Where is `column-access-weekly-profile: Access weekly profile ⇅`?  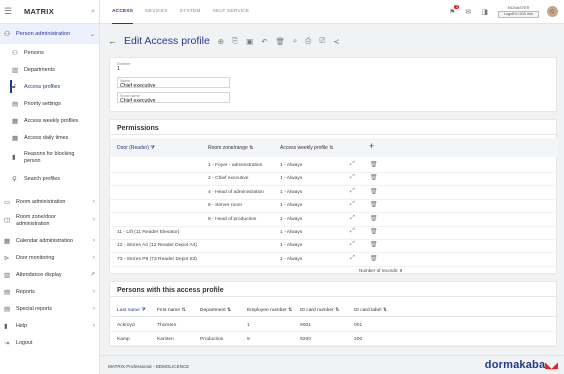
column-access-weekly-profile: Access weekly profile ⇅ is located at coordinates (306, 148).